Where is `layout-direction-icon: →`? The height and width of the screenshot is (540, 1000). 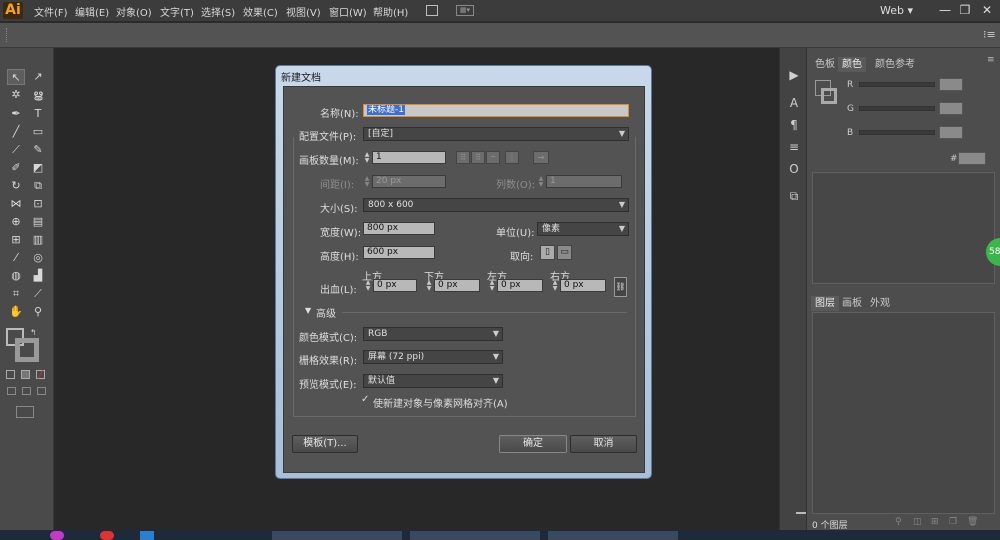
layout-direction-icon: → is located at coordinates (541, 157).